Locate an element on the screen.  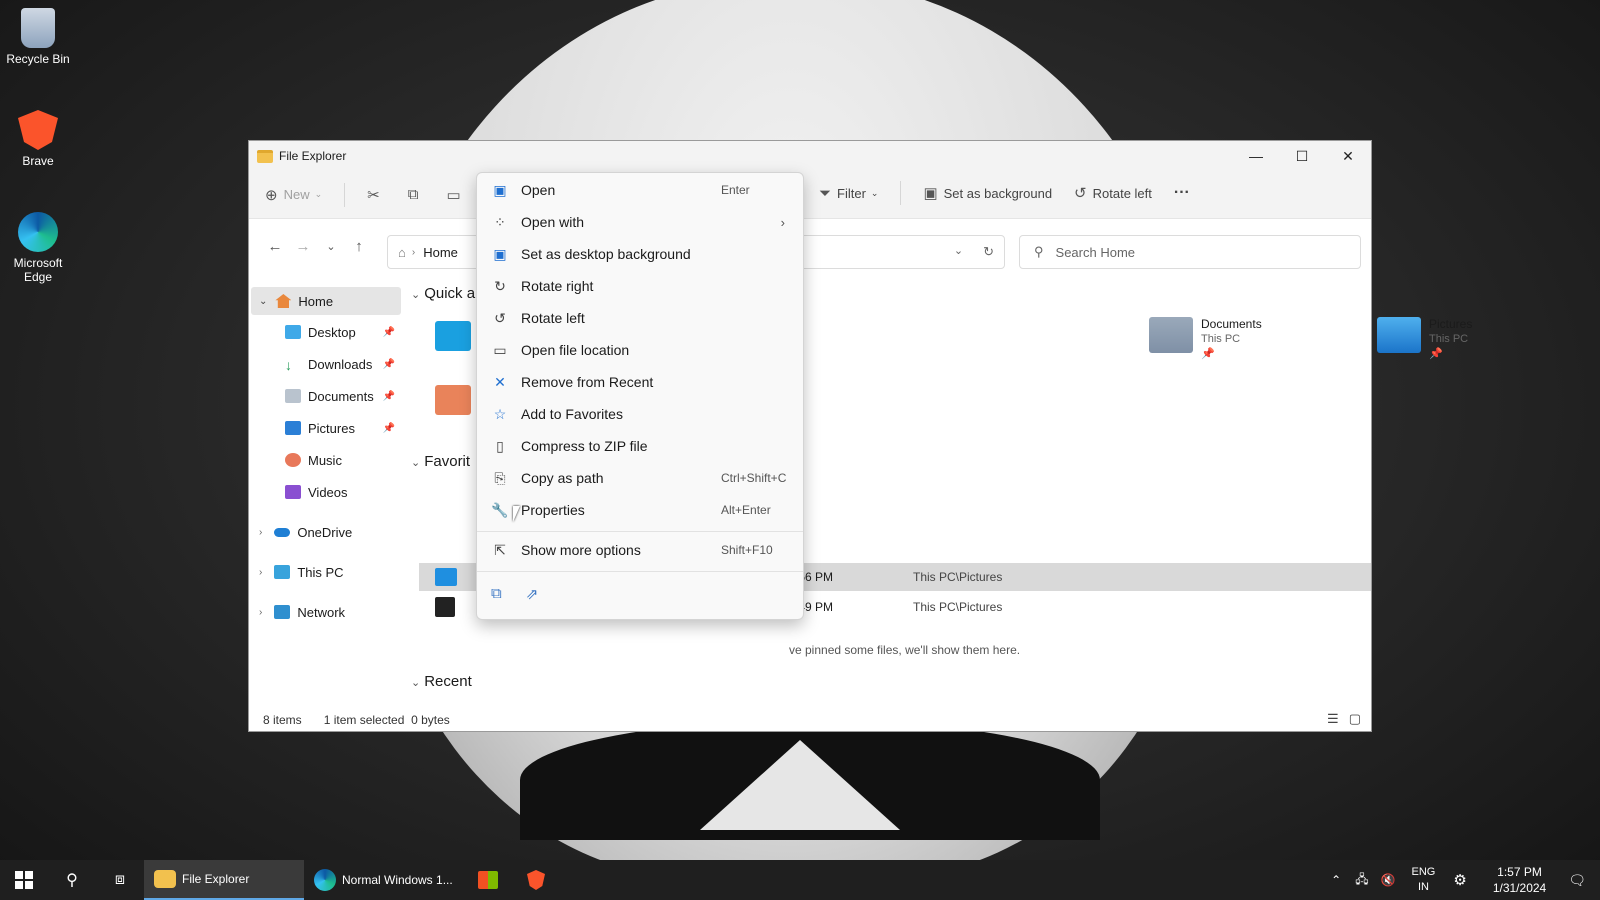
title-bar: File Explorer — ☐ ✕ is located at coordinates (810, 156).